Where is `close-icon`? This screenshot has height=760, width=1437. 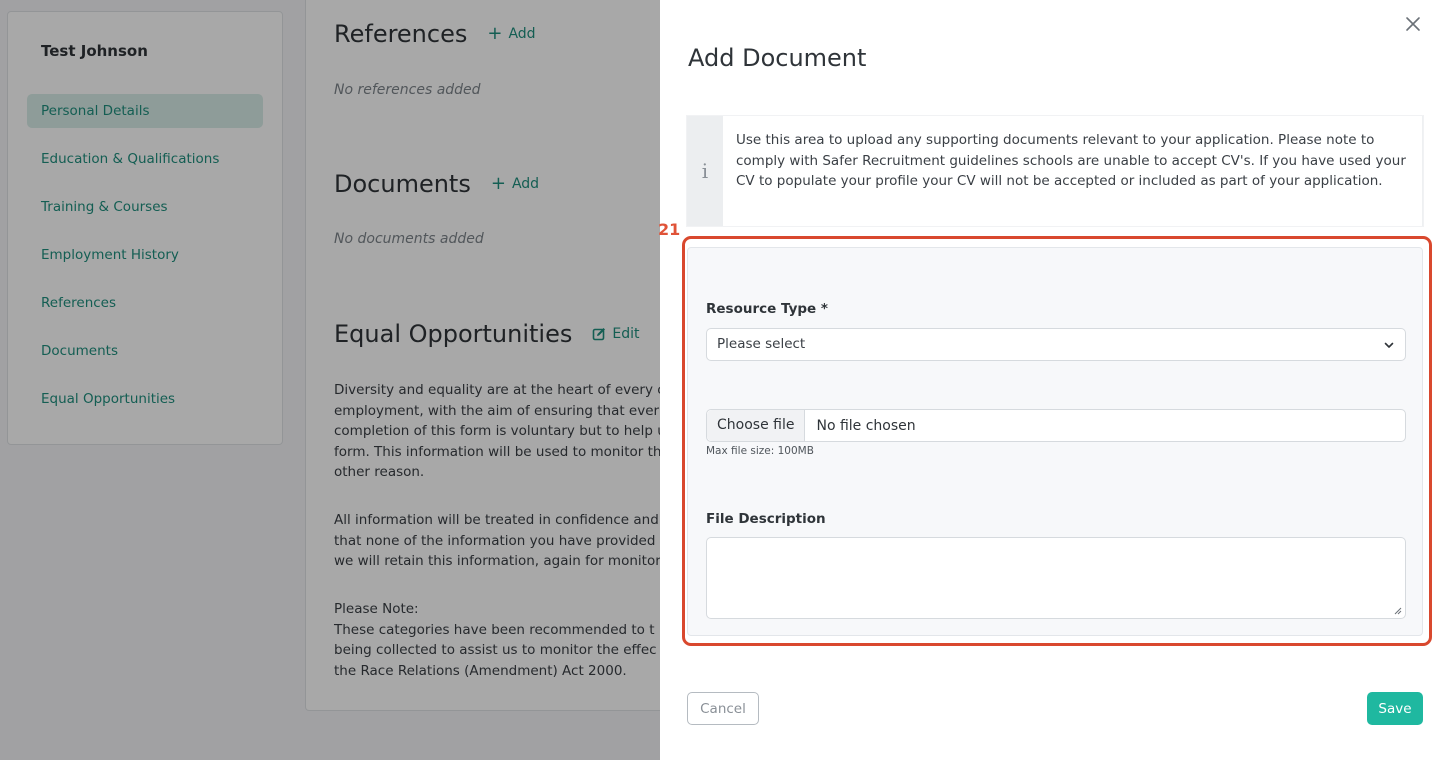 close-icon is located at coordinates (1413, 24).